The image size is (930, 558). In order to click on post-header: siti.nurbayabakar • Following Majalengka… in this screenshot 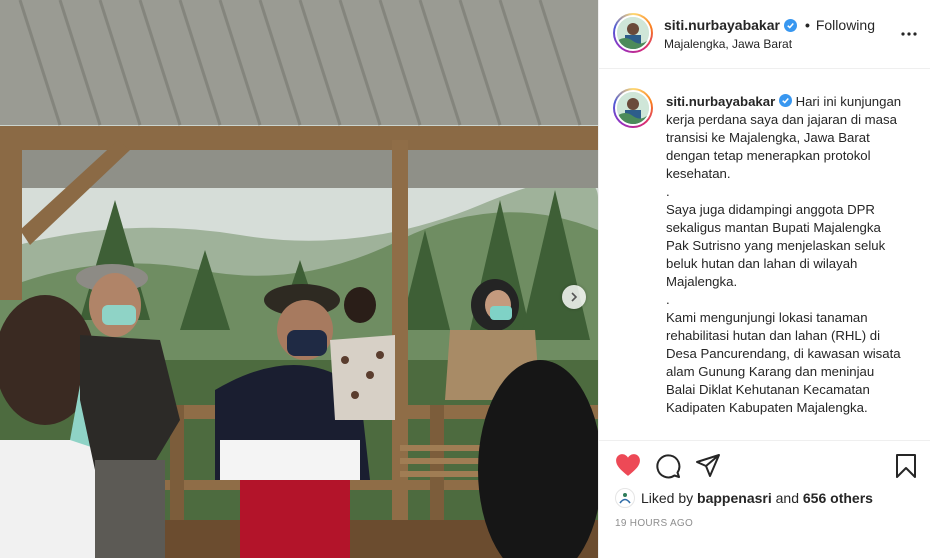, I will do `click(764, 34)`.